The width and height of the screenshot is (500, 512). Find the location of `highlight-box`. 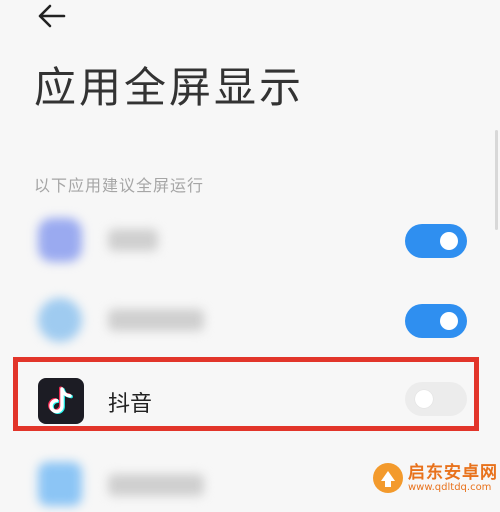

highlight-box is located at coordinates (246, 394).